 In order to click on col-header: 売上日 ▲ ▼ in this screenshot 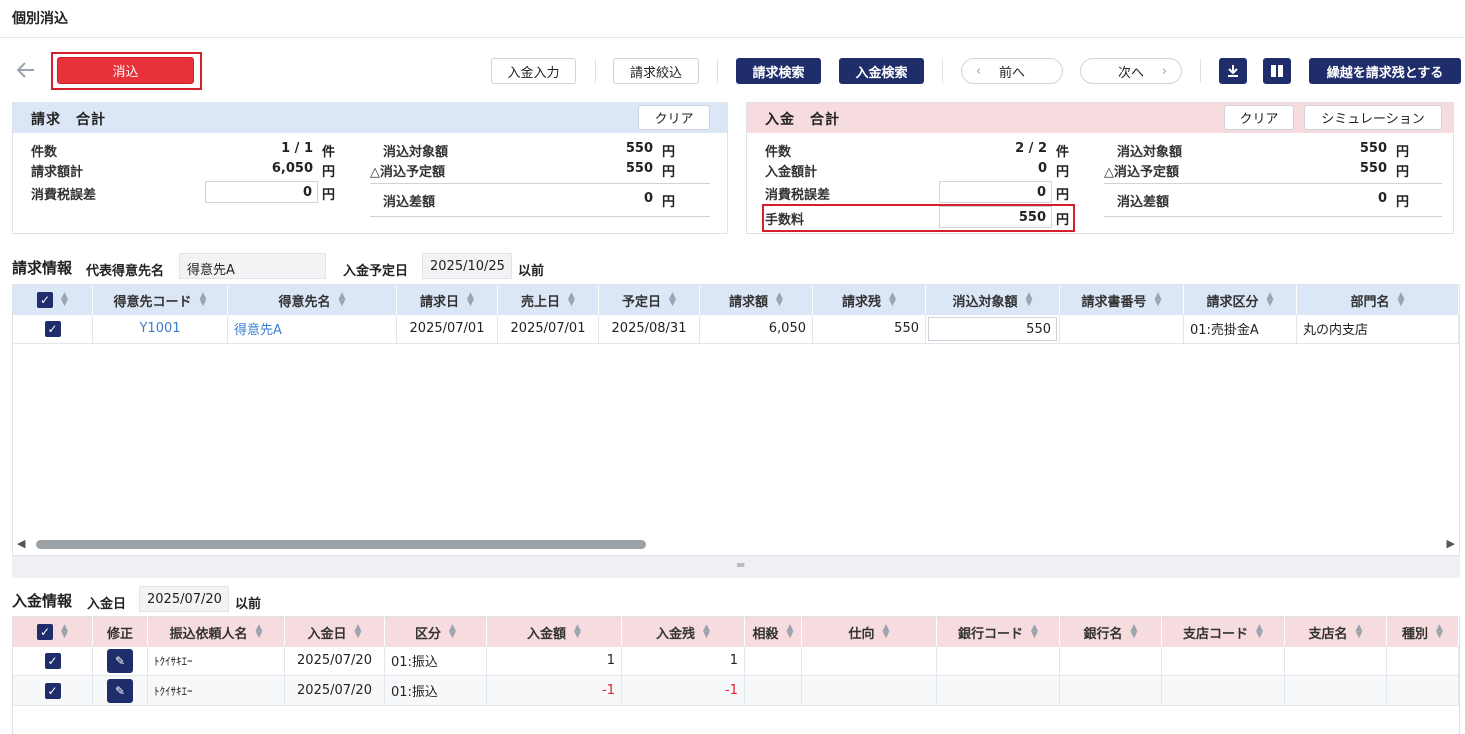, I will do `click(548, 300)`.